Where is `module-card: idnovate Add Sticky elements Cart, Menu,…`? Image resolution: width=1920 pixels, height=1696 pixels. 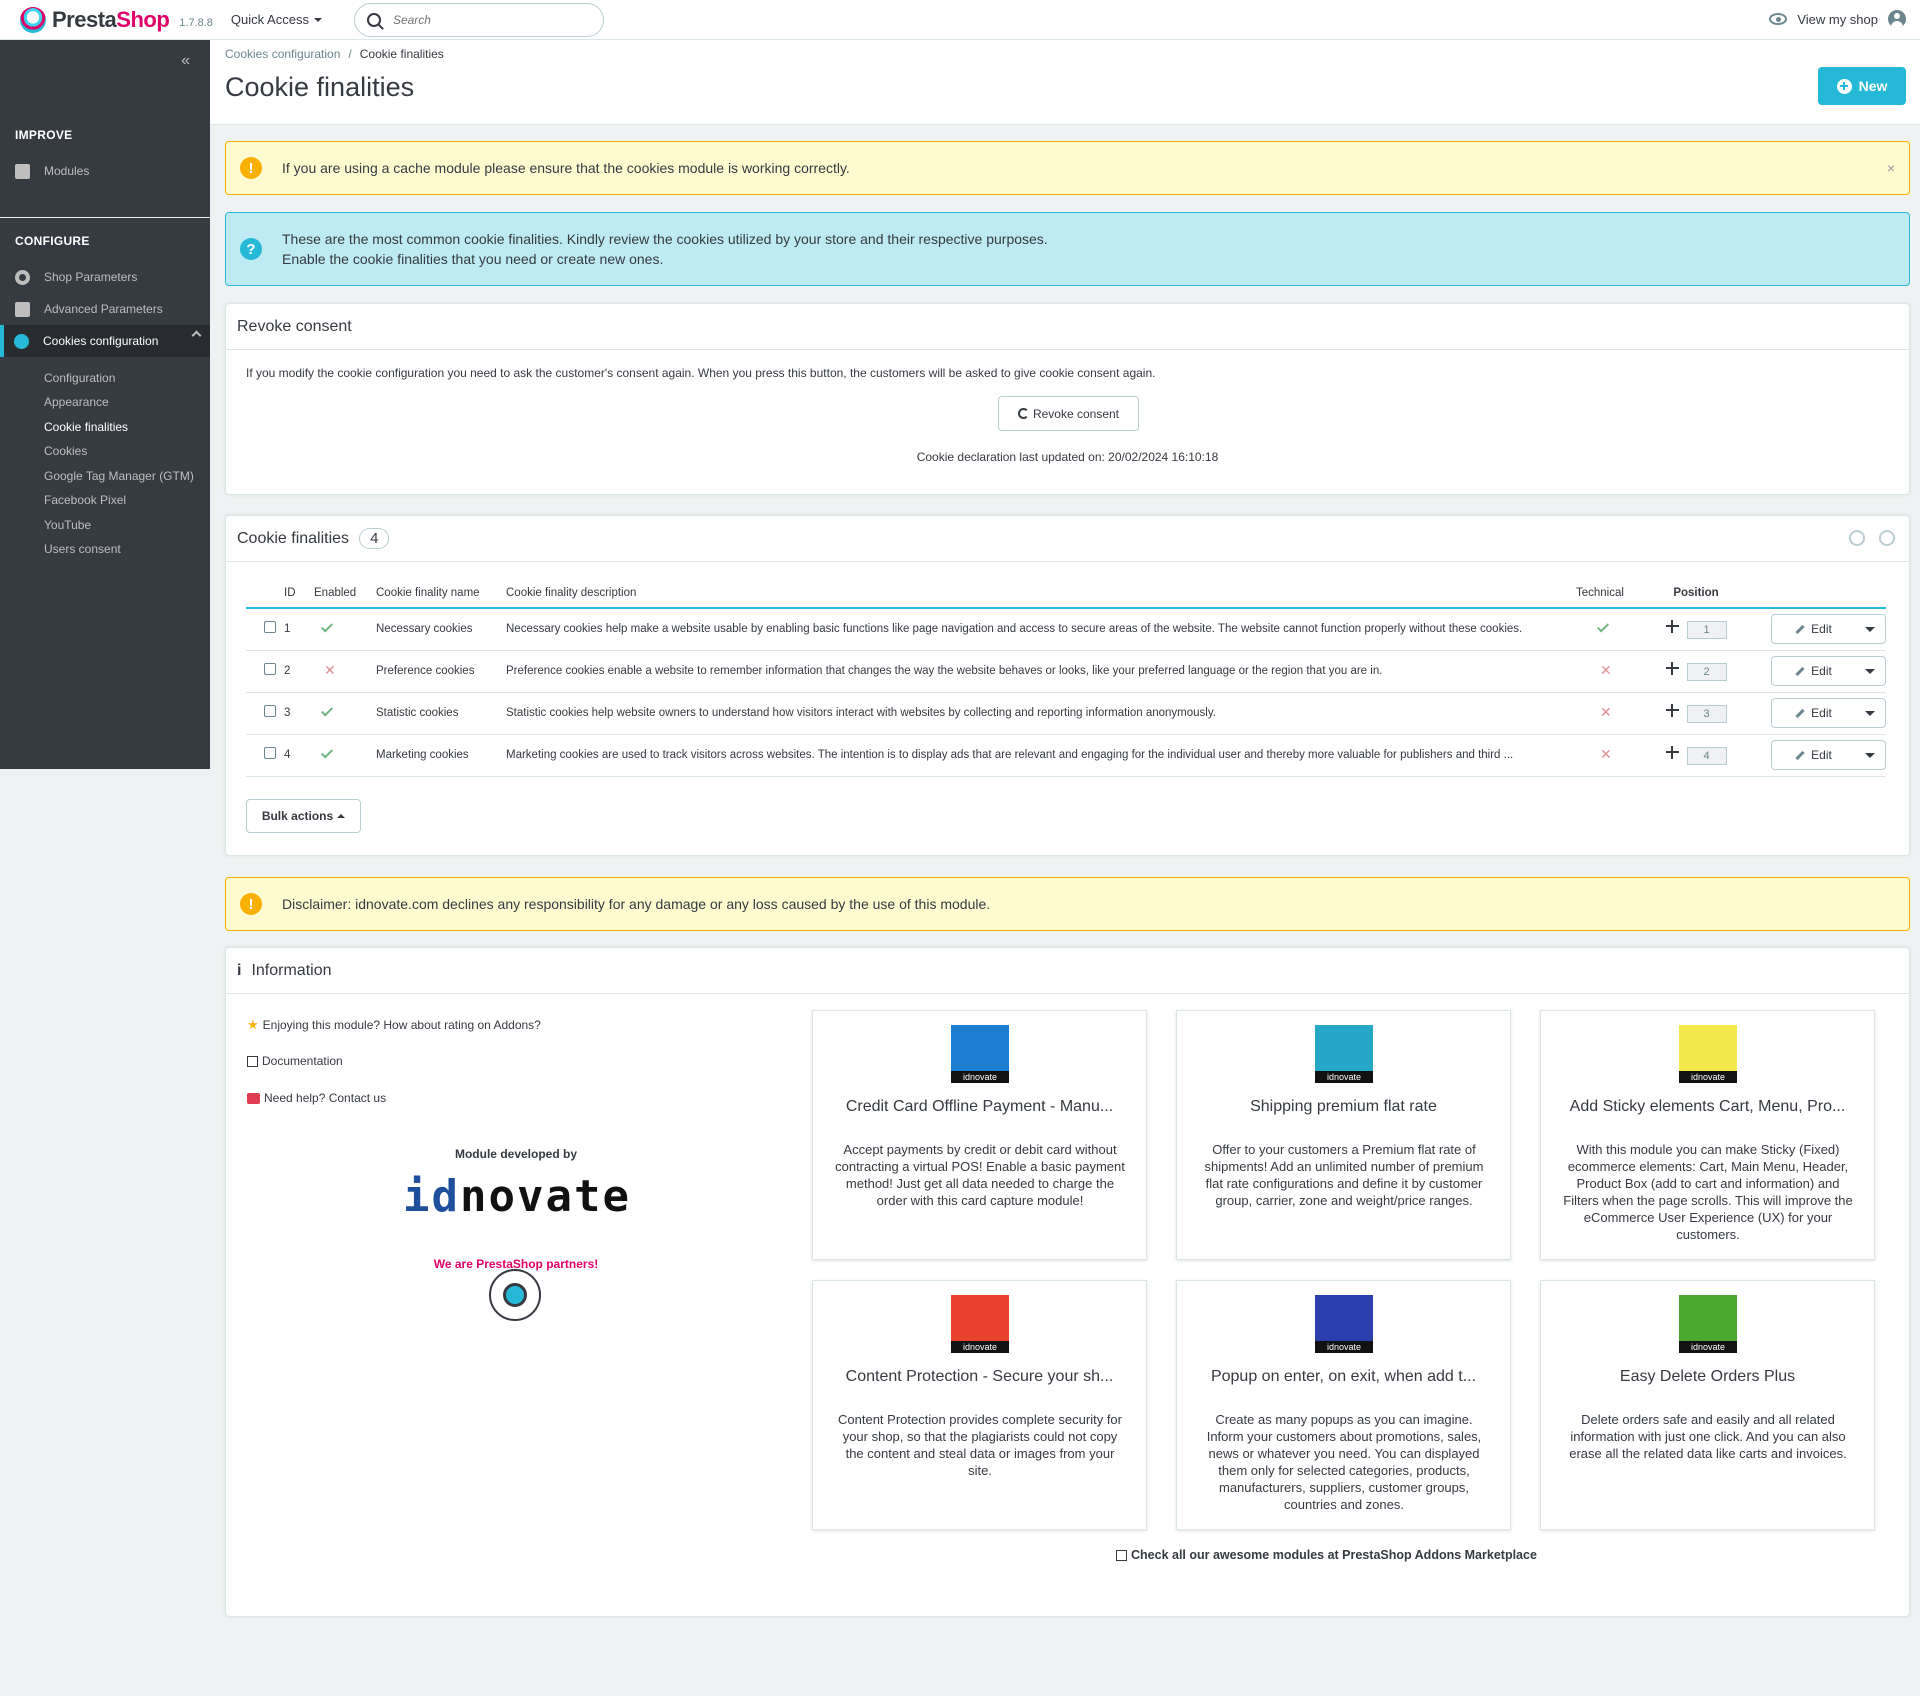
module-card: idnovate Add Sticky elements Cart, Menu,… is located at coordinates (1707, 1135).